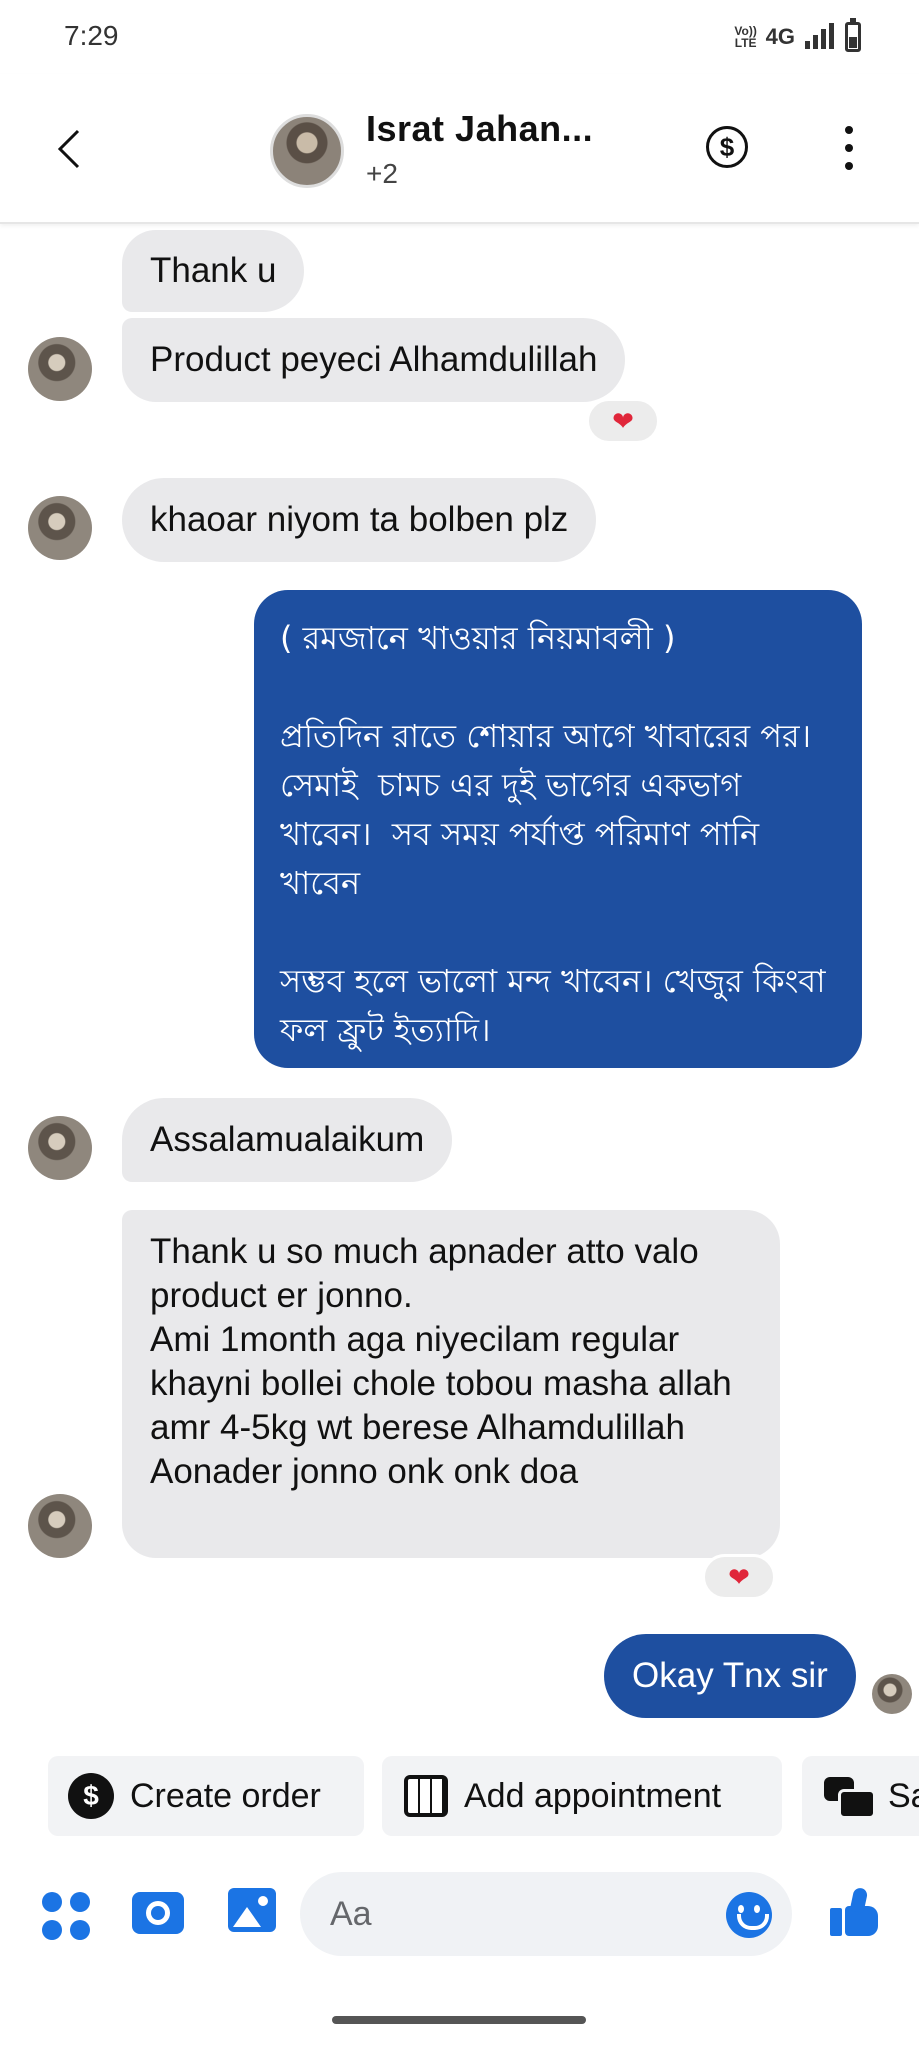 This screenshot has width=919, height=2048. I want to click on quick-actions-bar: $ Create order Add appointment Sa, so click(459, 1798).